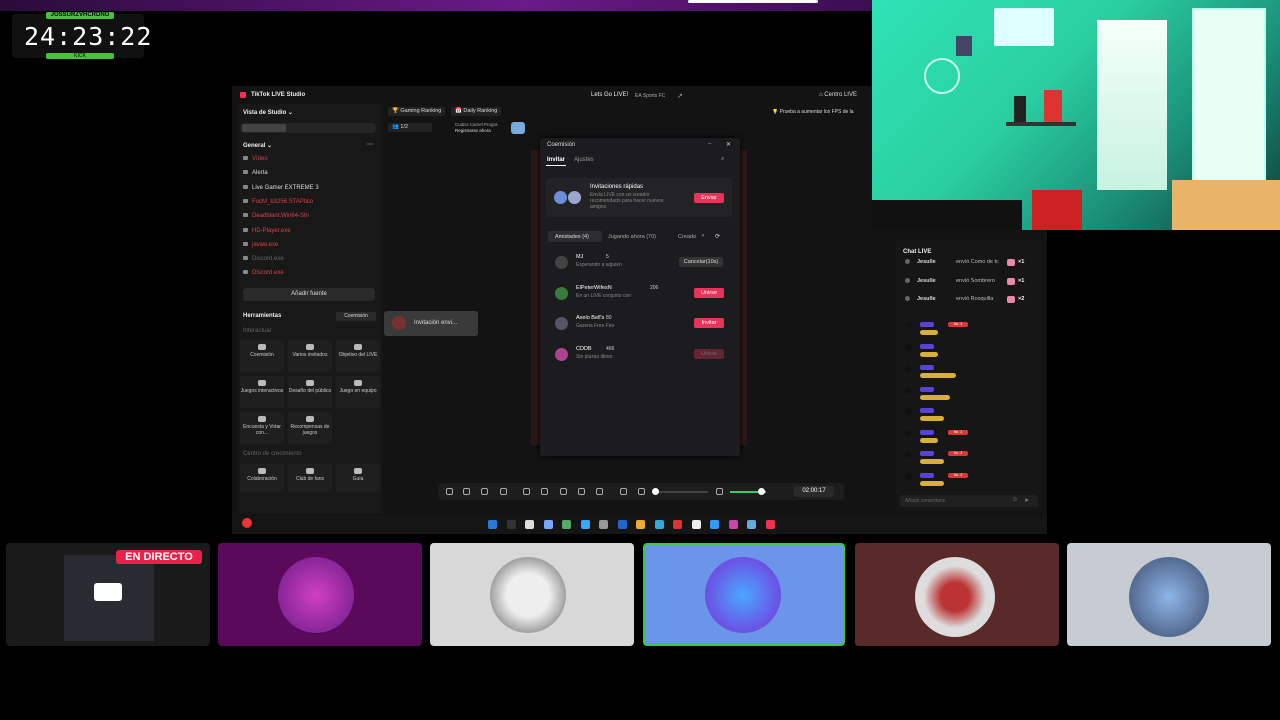 This screenshot has width=1280, height=720. I want to click on minimize-icon: –, so click(709, 144).